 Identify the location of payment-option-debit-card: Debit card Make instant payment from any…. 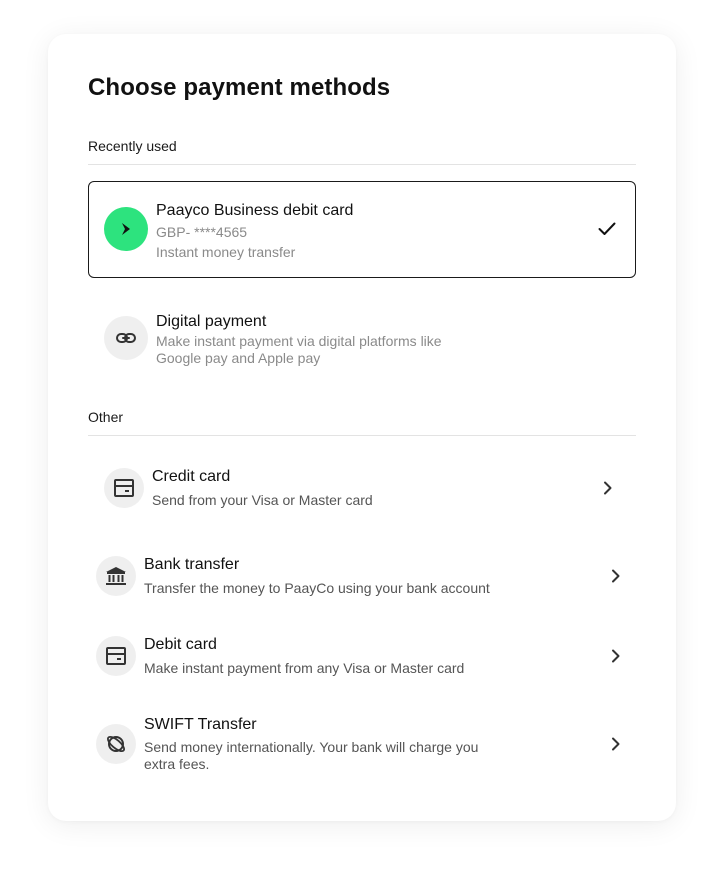
(362, 656).